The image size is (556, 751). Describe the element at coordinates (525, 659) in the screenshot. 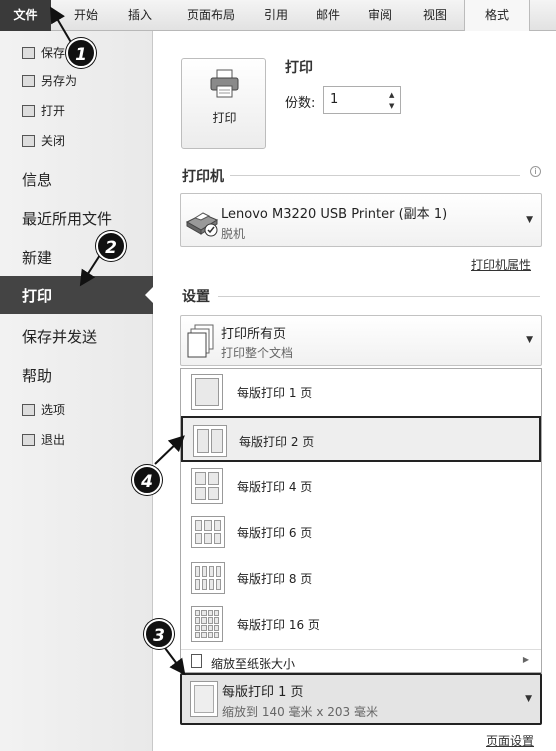

I see `chevron-right-icon: ▶` at that location.